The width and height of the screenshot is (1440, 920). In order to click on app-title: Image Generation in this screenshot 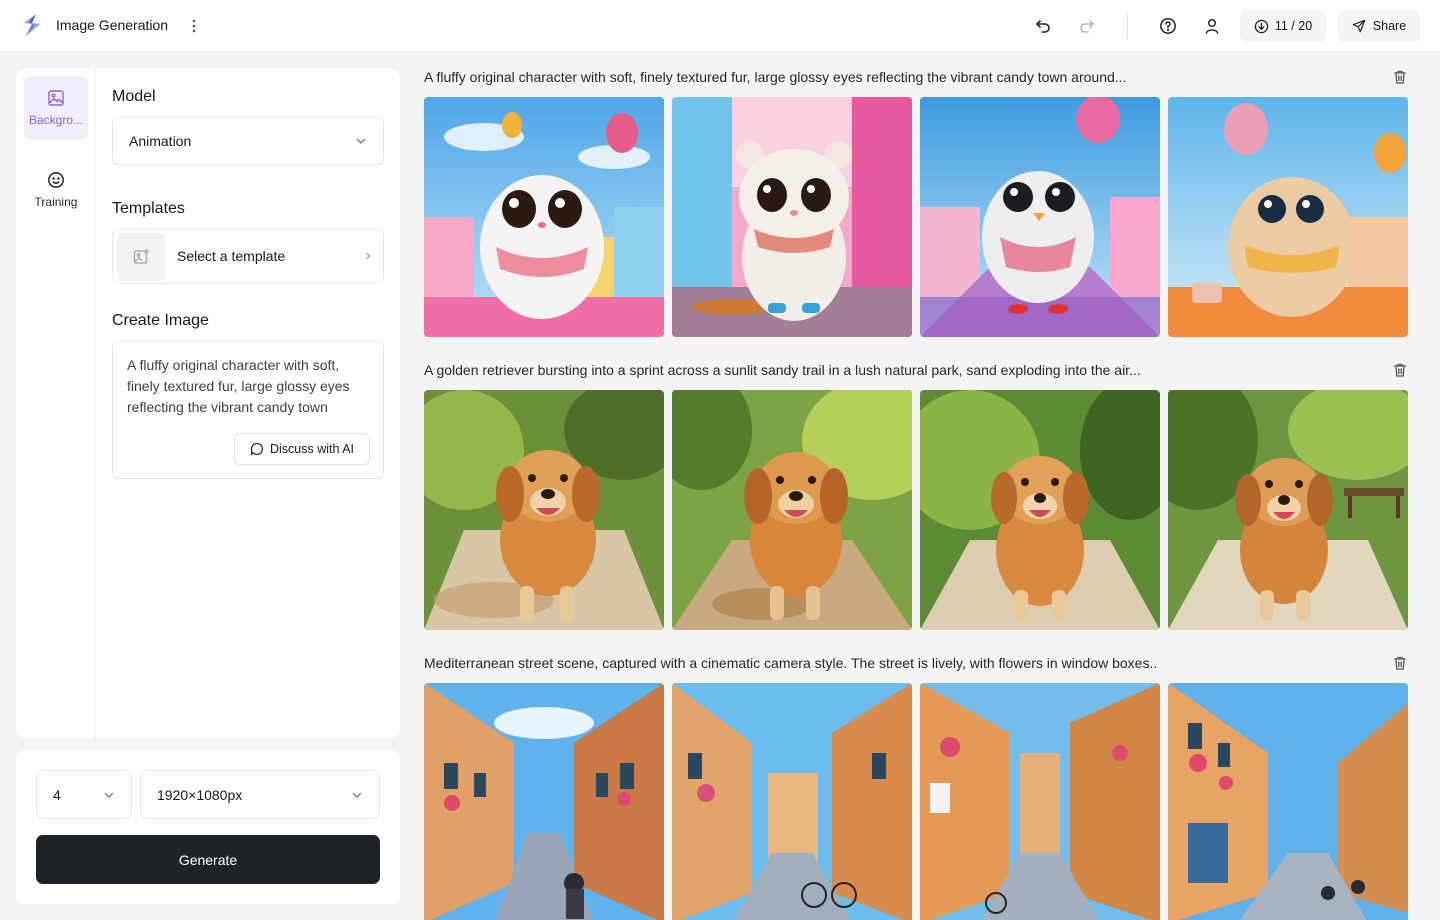, I will do `click(112, 25)`.